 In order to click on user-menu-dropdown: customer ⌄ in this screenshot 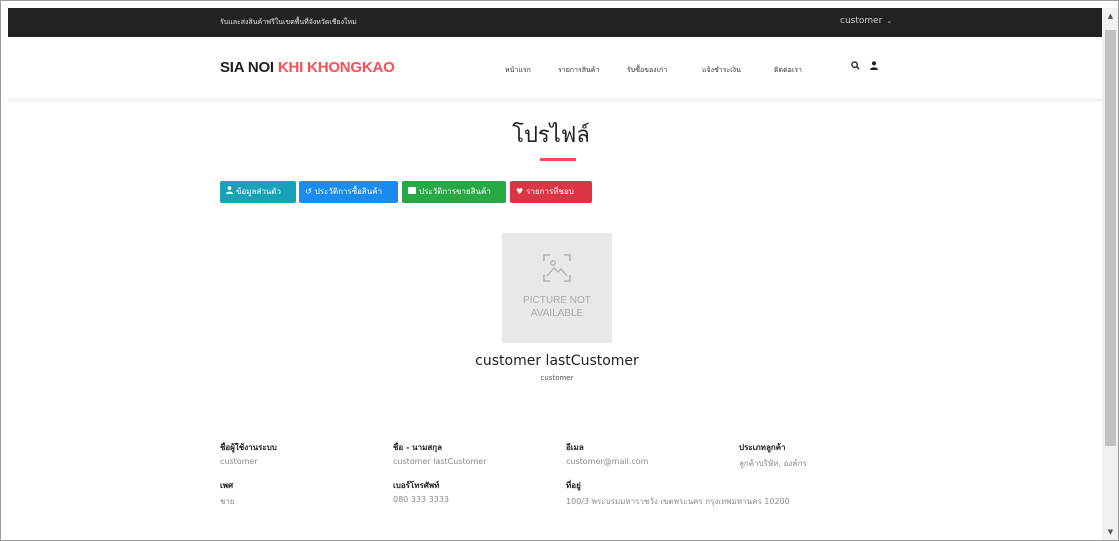, I will do `click(866, 21)`.